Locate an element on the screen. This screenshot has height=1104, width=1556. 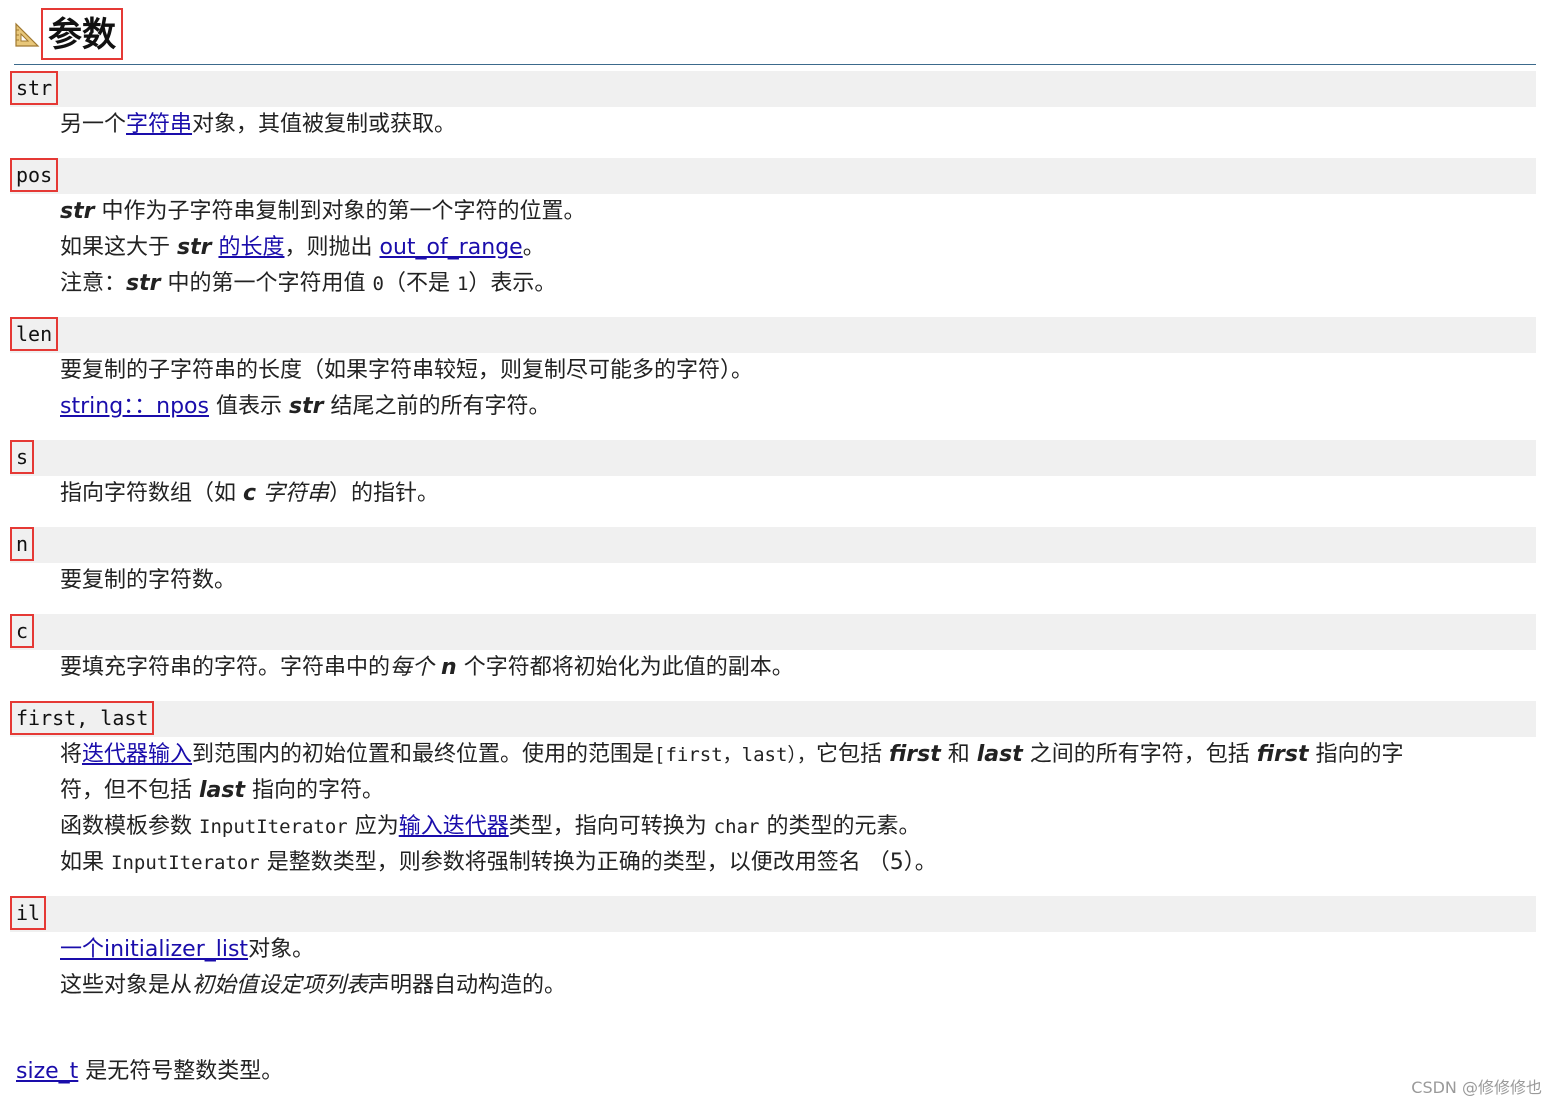
param-name-s: s is located at coordinates (22, 457).